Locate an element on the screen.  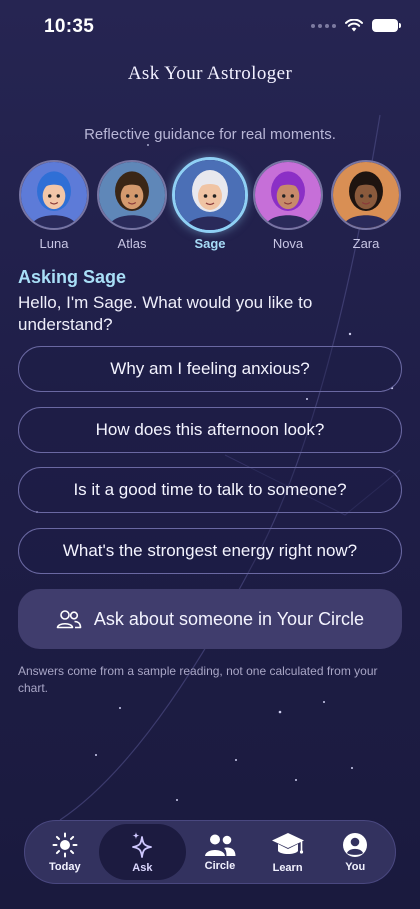
tab-today: Today is located at coordinates (65, 852).